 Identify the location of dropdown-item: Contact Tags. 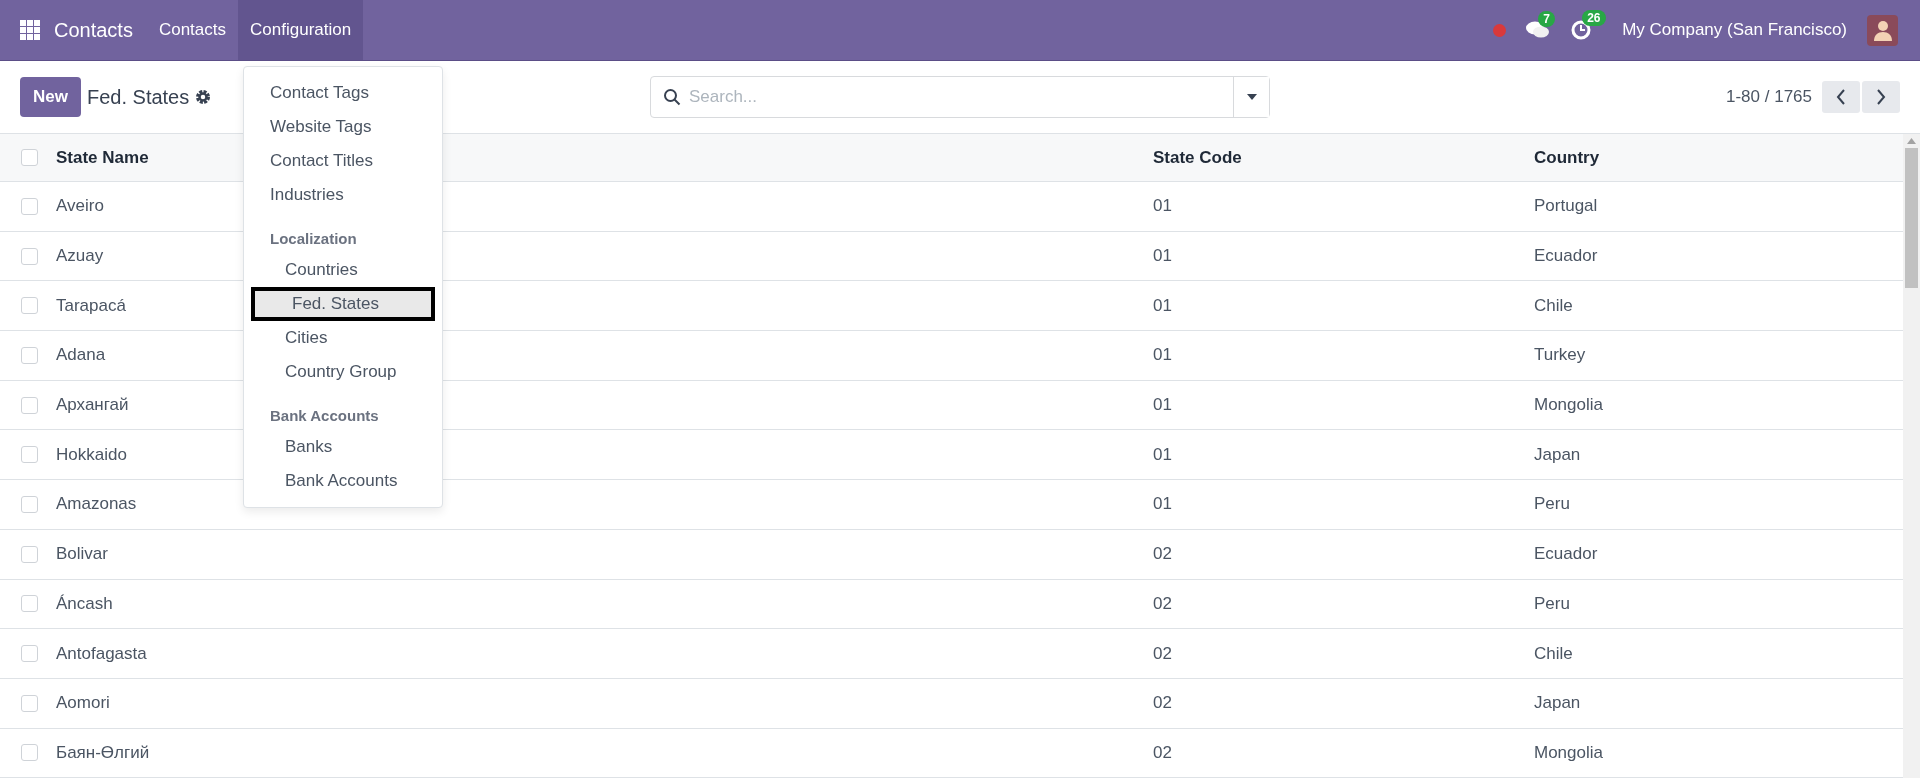
(343, 93).